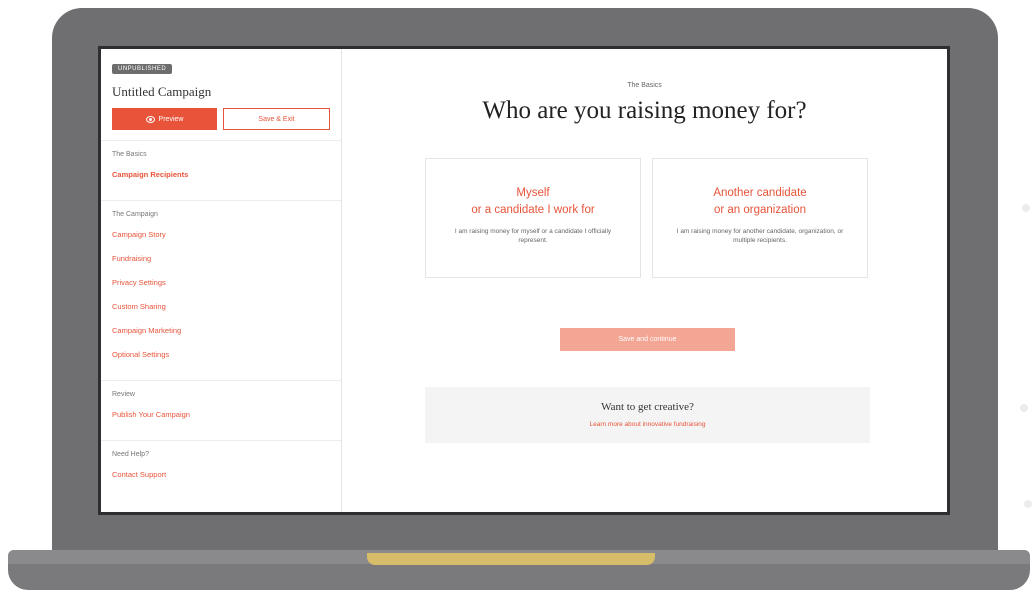 This screenshot has width=1034, height=592. What do you see at coordinates (221, 174) in the screenshot?
I see `sidebar-item-campaign-recipients: Campaign Recipients` at bounding box center [221, 174].